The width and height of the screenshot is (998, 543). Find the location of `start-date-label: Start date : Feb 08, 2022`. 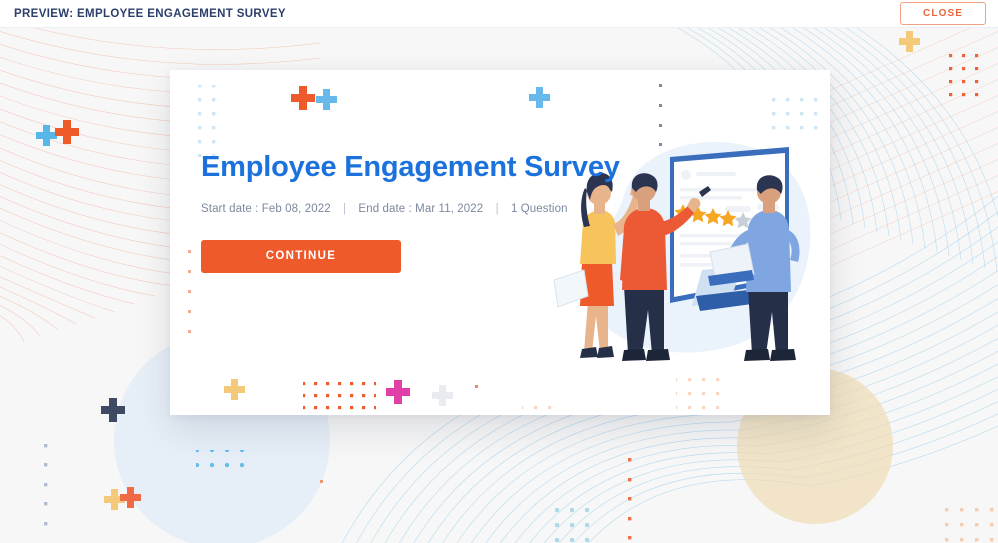

start-date-label: Start date : Feb 08, 2022 is located at coordinates (266, 208).